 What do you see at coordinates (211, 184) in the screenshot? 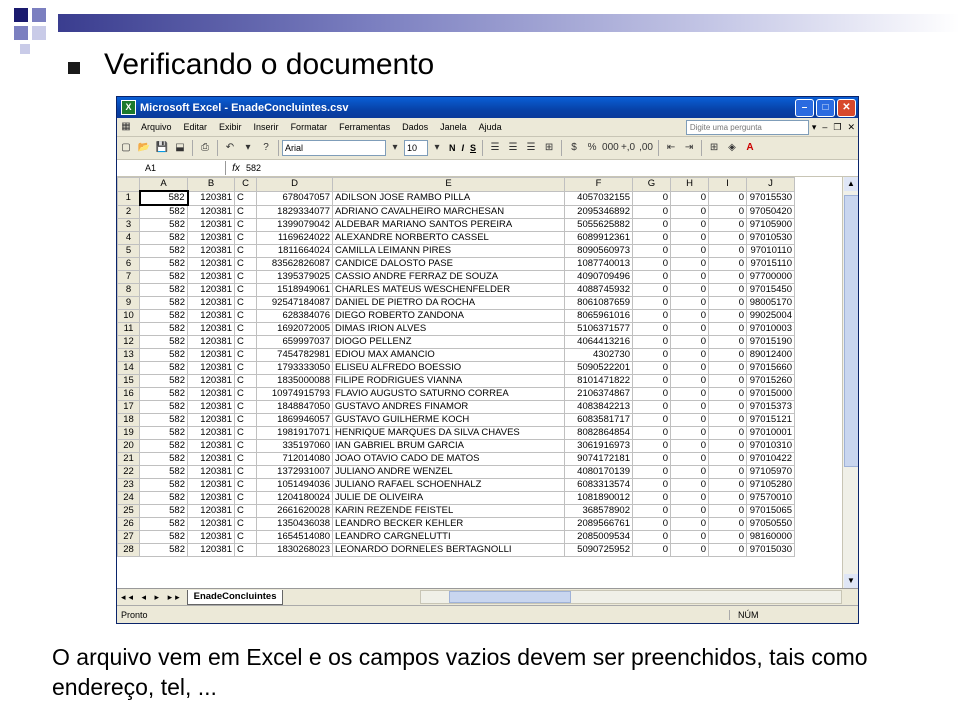
I see `column-header: B` at bounding box center [211, 184].